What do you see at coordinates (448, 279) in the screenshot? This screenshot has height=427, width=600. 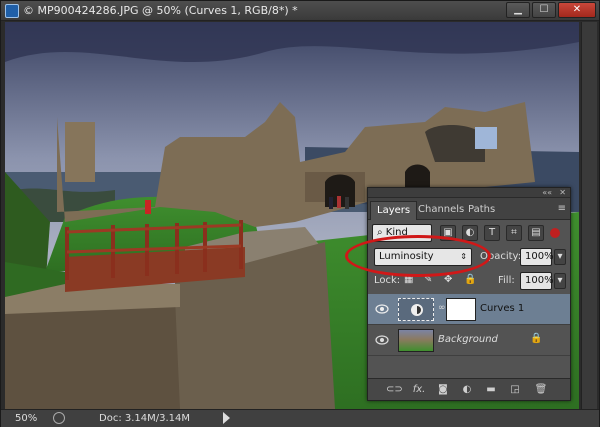 I see `lock-position-icon: ✥` at bounding box center [448, 279].